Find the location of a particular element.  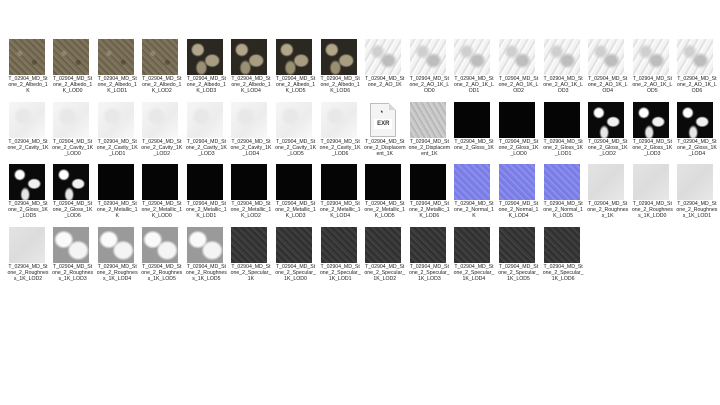

file-item: T_02904_MD_Stone_2_Cavity_1K_LOD3 is located at coordinates (207, 133).